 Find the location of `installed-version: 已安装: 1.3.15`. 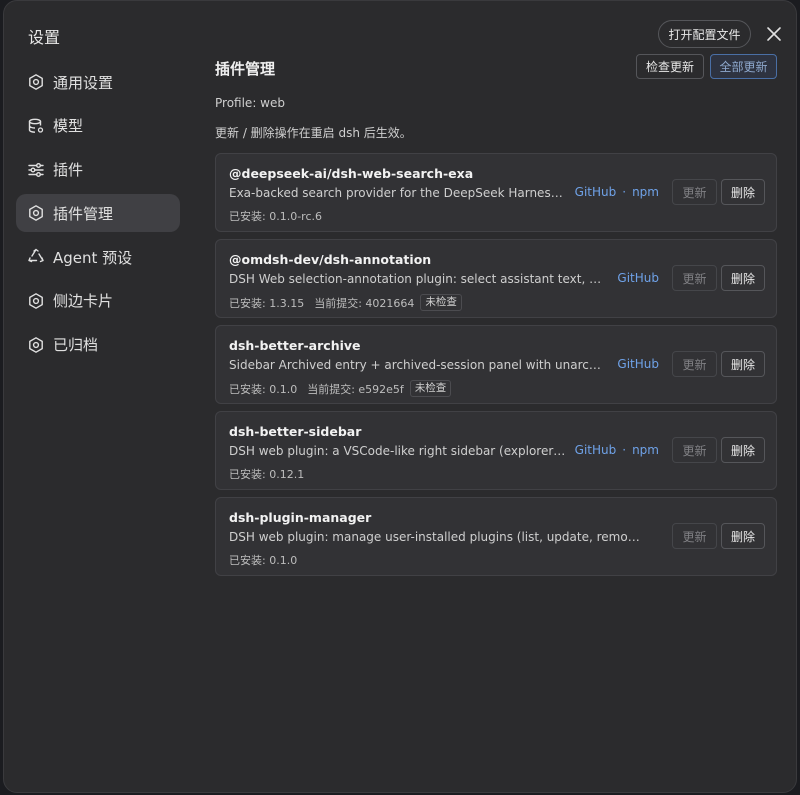

installed-version: 已安装: 1.3.15 is located at coordinates (267, 303).